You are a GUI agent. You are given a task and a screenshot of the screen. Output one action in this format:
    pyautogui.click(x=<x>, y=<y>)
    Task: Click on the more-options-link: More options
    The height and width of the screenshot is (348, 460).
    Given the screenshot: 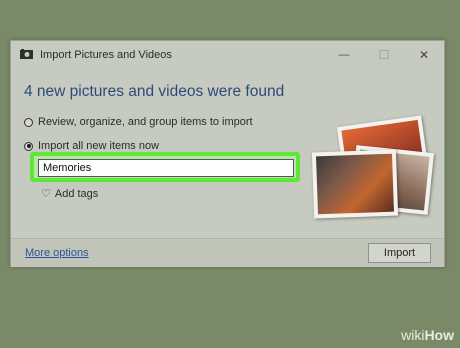 What is the action you would take?
    pyautogui.click(x=57, y=253)
    